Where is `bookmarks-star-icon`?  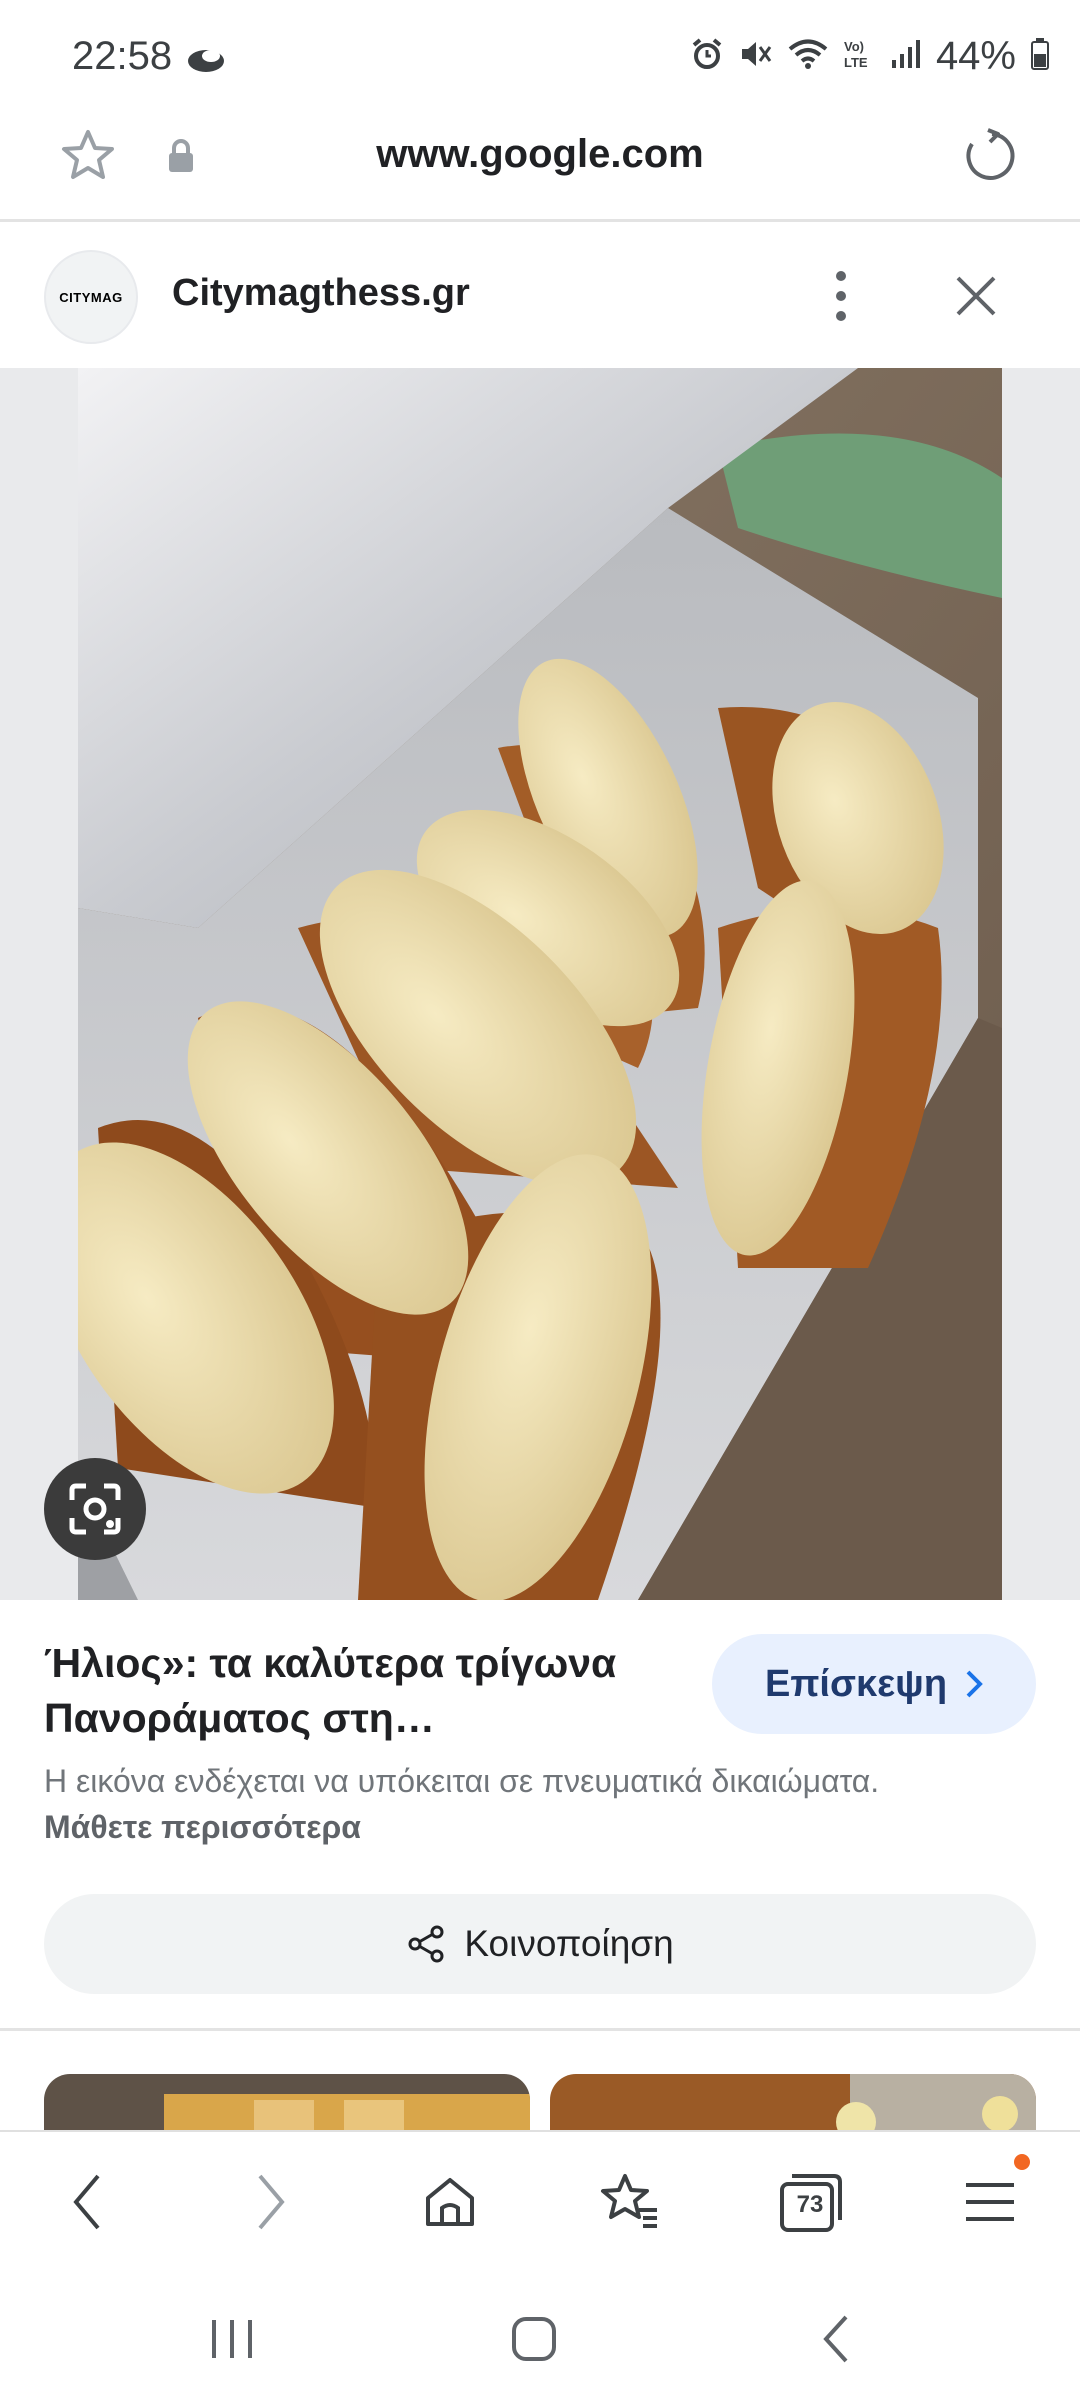 bookmarks-star-icon is located at coordinates (629, 2201).